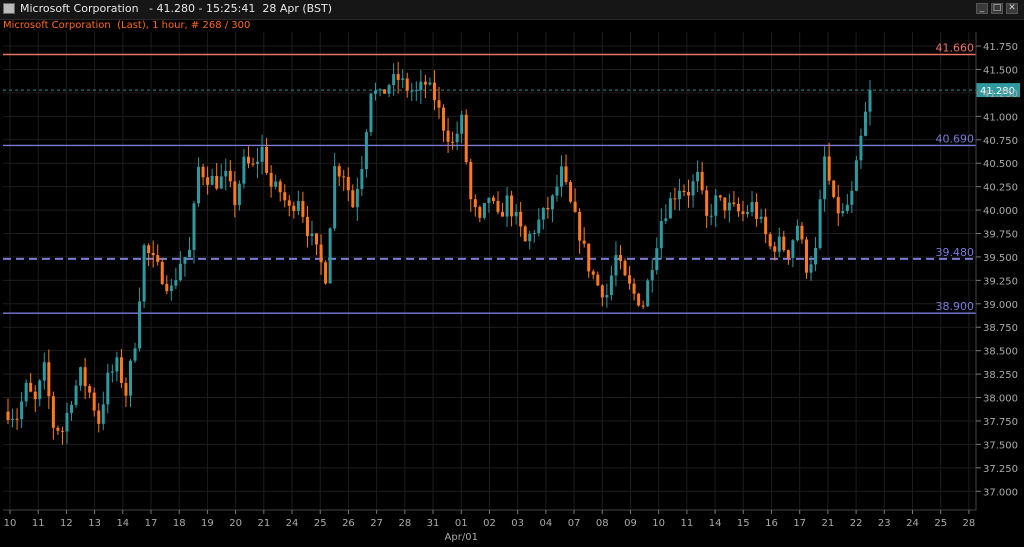  What do you see at coordinates (1000, 235) in the screenshot?
I see `y-tick-label: 39.750` at bounding box center [1000, 235].